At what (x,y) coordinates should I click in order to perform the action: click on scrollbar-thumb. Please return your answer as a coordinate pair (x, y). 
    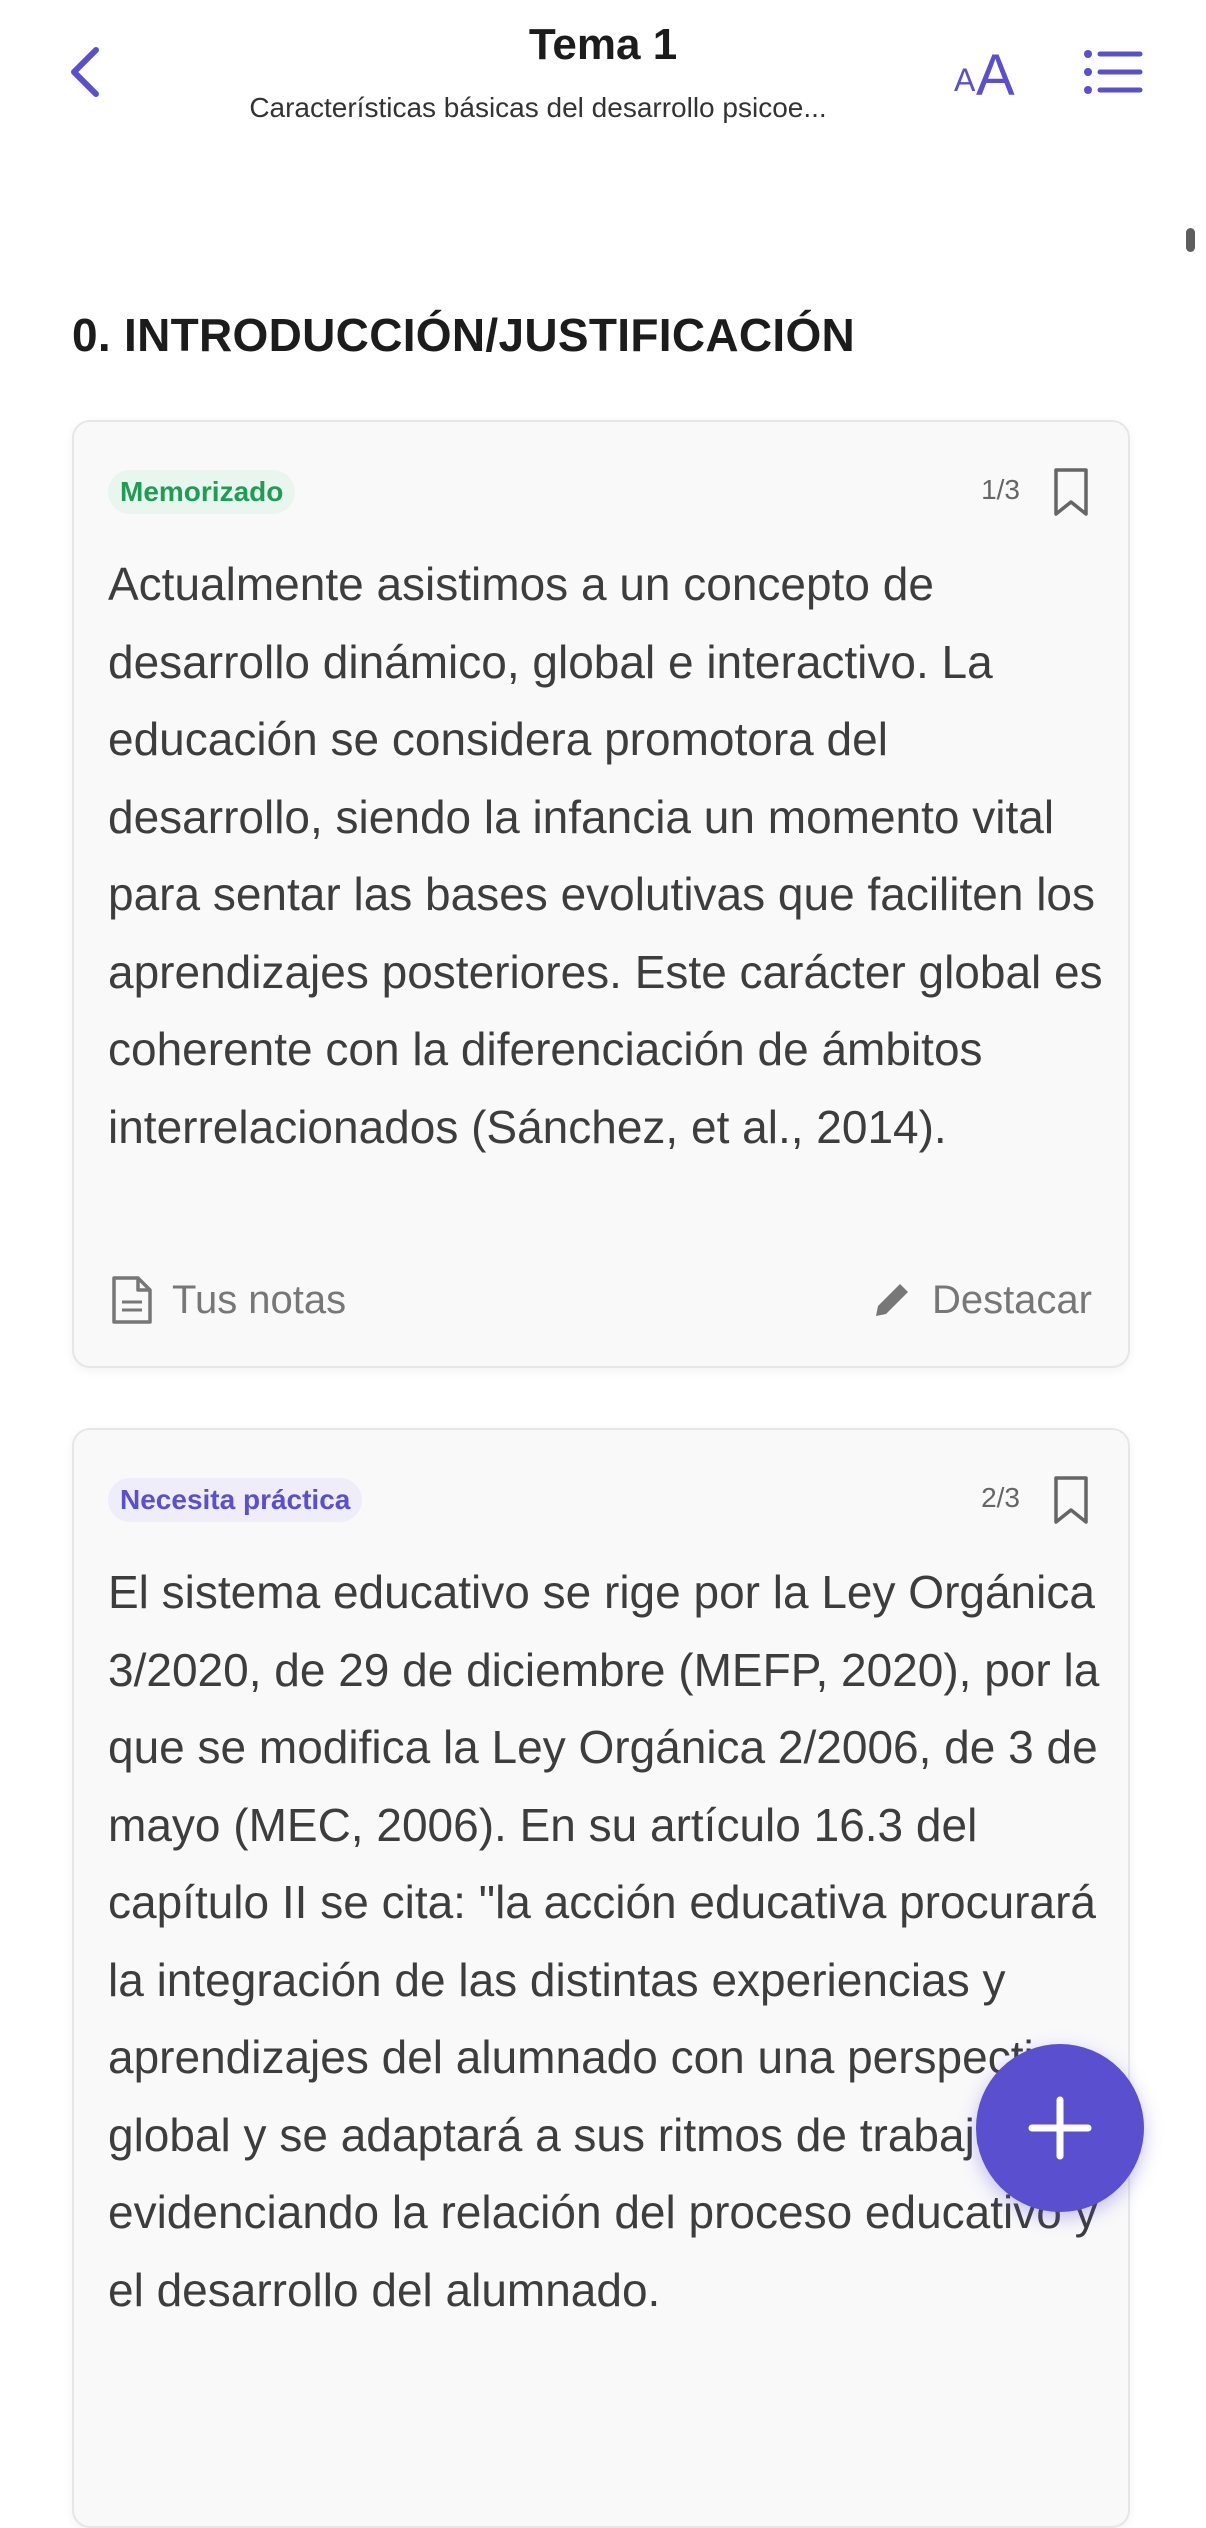
    Looking at the image, I should click on (1190, 240).